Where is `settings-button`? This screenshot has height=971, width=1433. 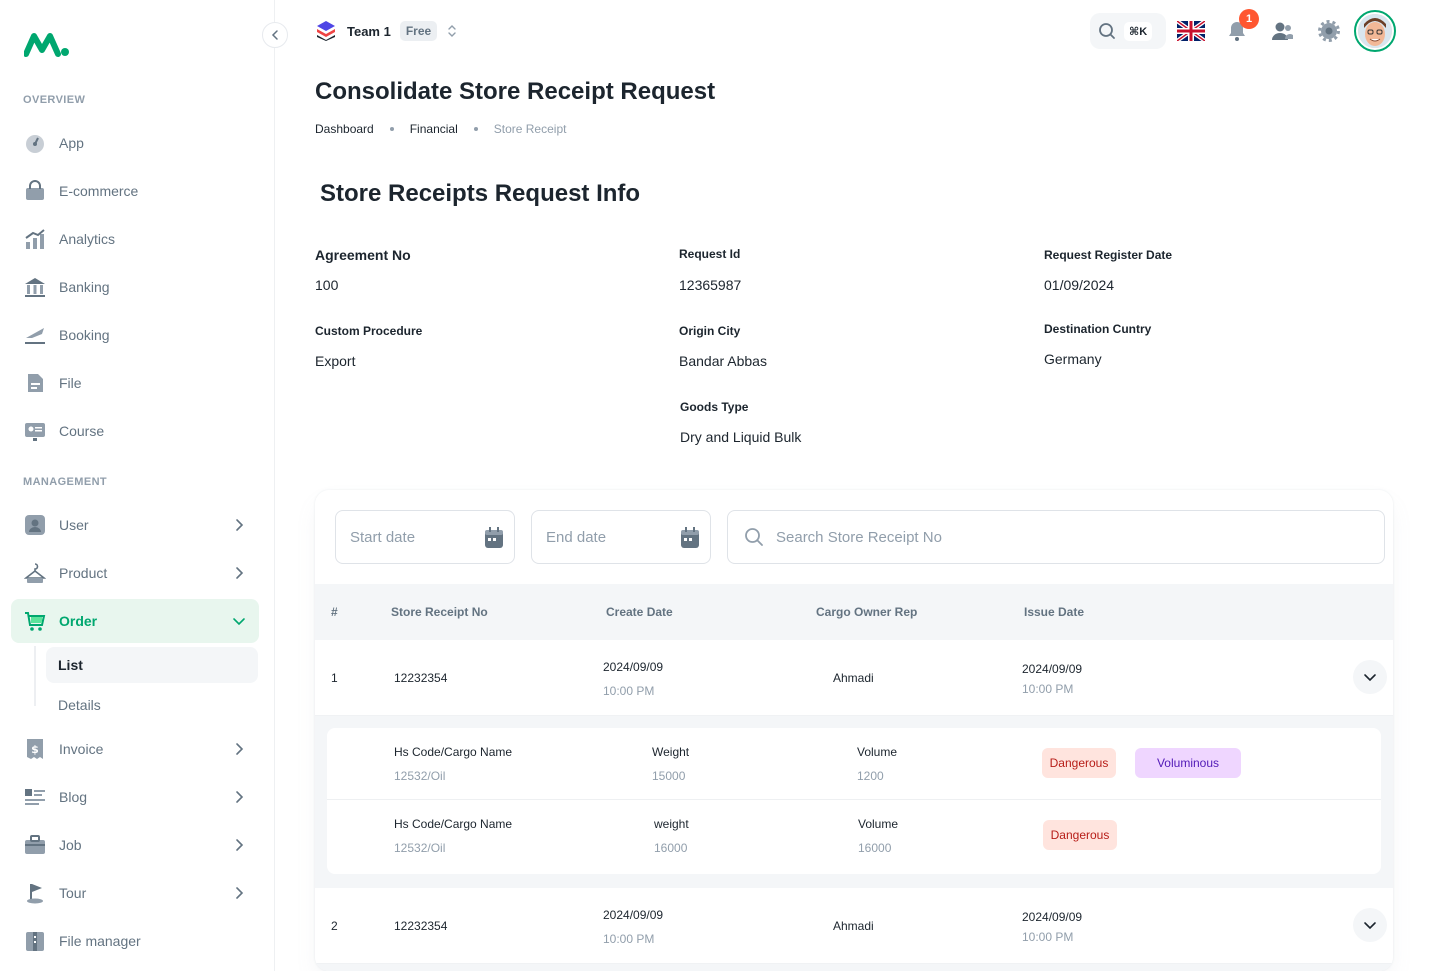
settings-button is located at coordinates (1329, 31).